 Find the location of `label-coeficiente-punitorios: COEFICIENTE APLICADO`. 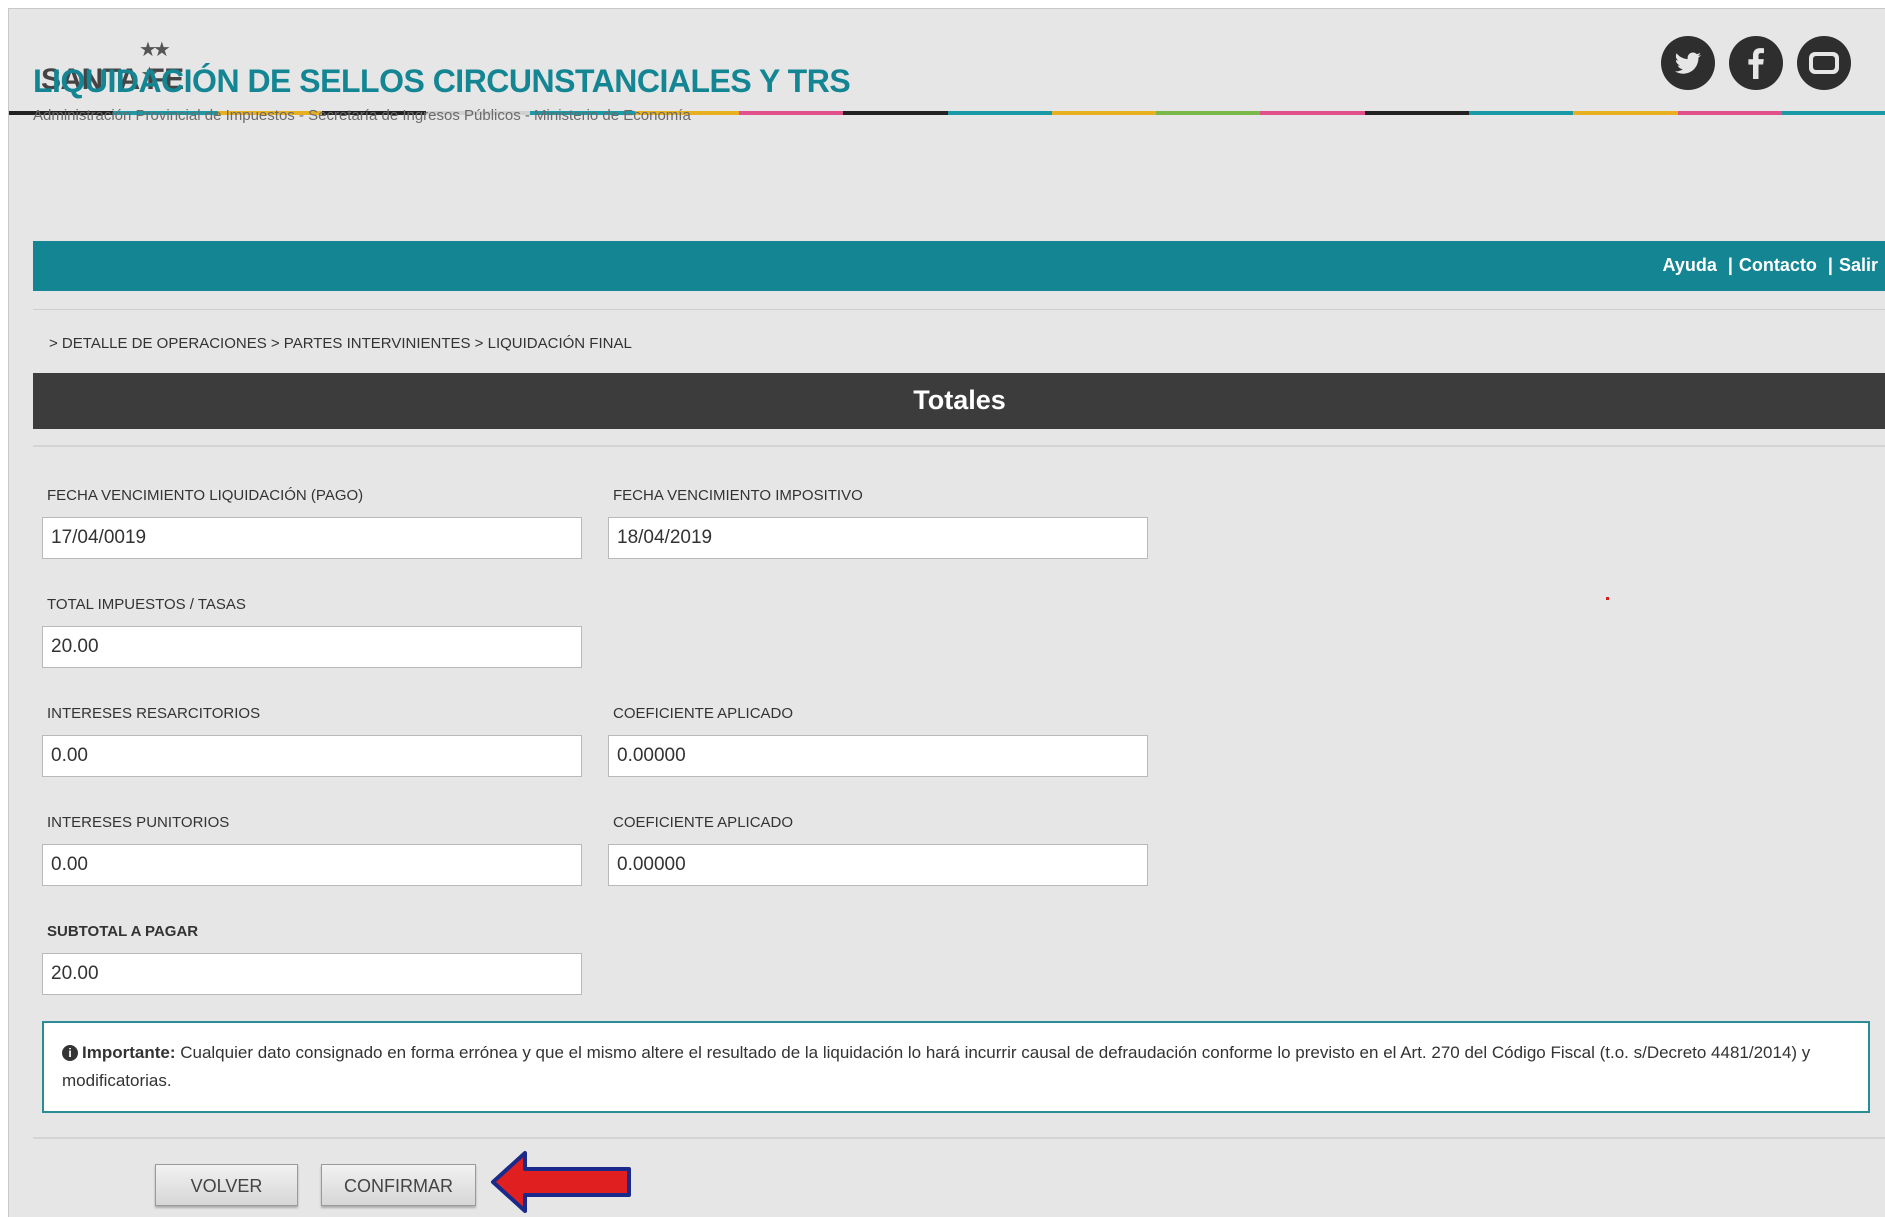

label-coeficiente-punitorios: COEFICIENTE APLICADO is located at coordinates (703, 822).